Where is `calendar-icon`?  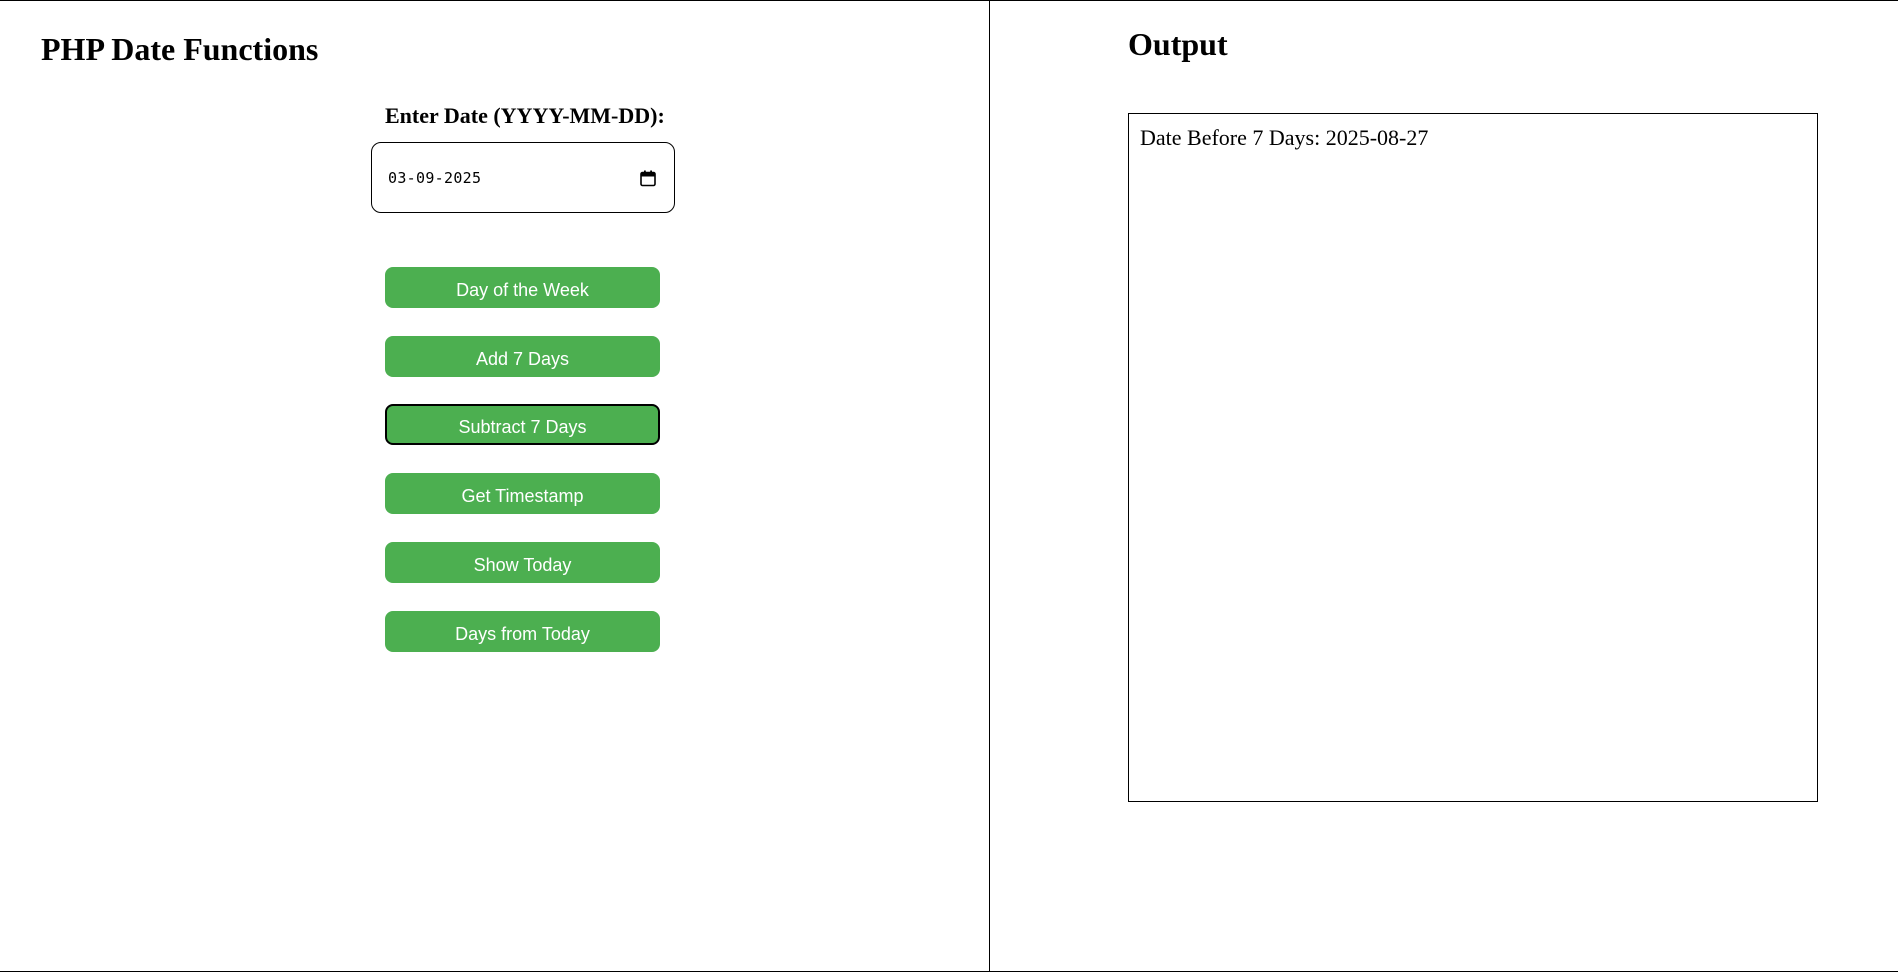
calendar-icon is located at coordinates (648, 178).